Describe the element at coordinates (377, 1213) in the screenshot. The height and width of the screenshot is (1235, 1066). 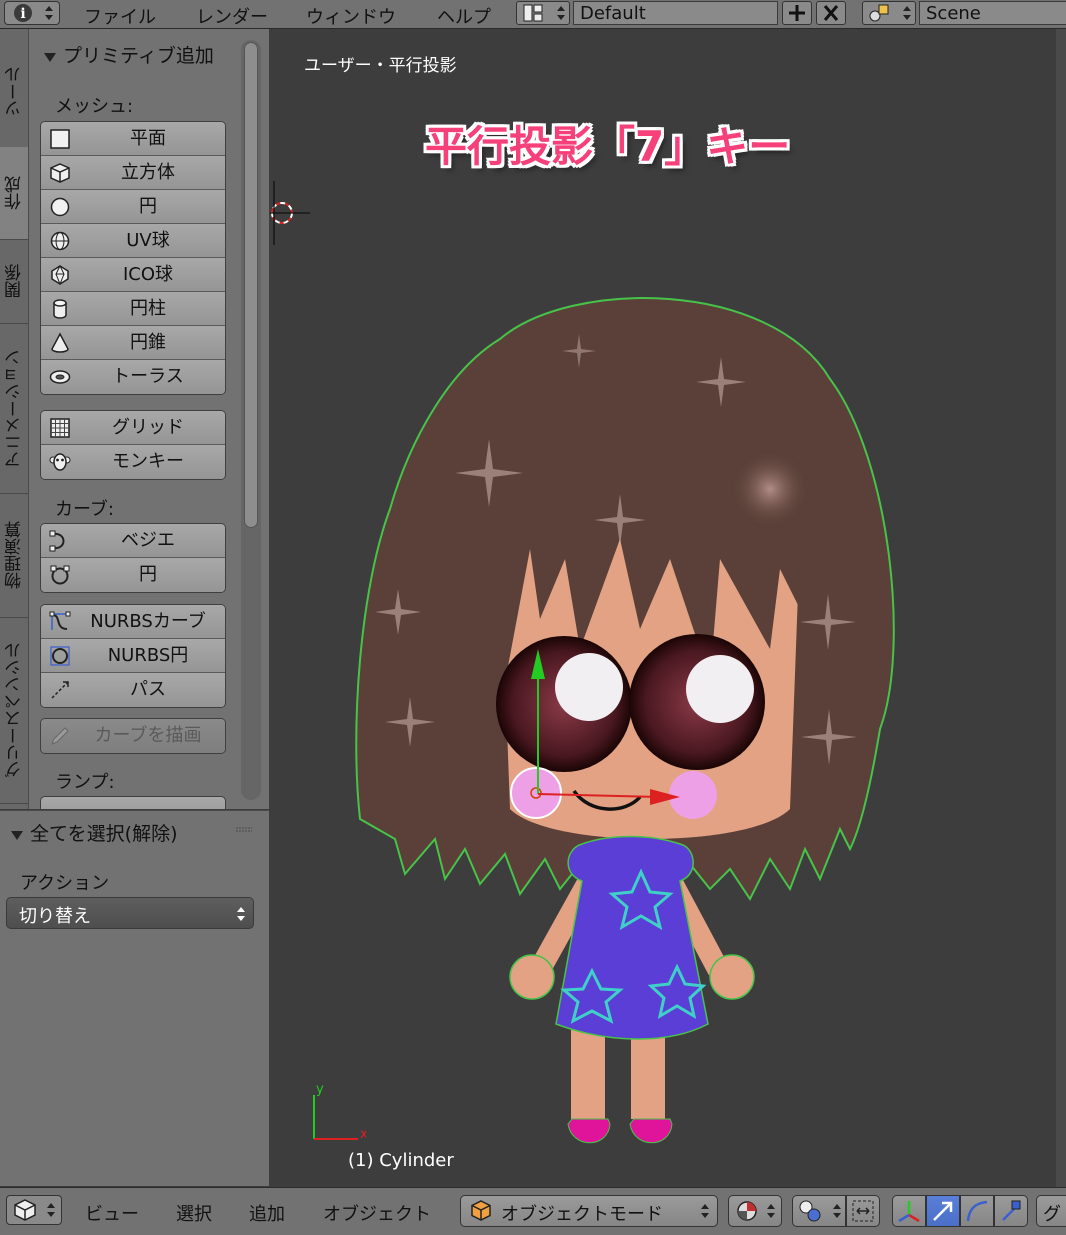
I see `menu-object: オブジェクト` at that location.